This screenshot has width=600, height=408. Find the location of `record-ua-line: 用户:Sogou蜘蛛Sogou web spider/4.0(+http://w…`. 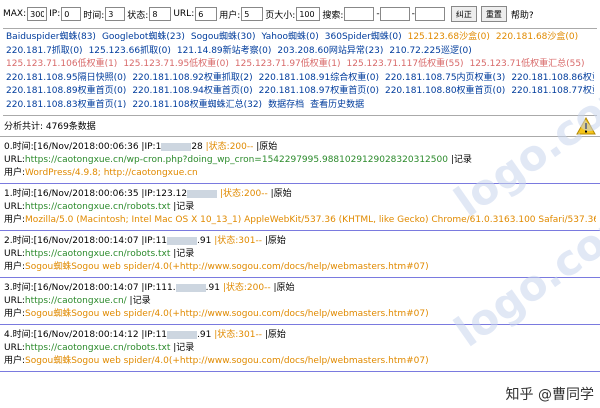

record-ua-line: 用户:Sogou蜘蛛Sogou web spider/4.0(+http://w… is located at coordinates (300, 314).